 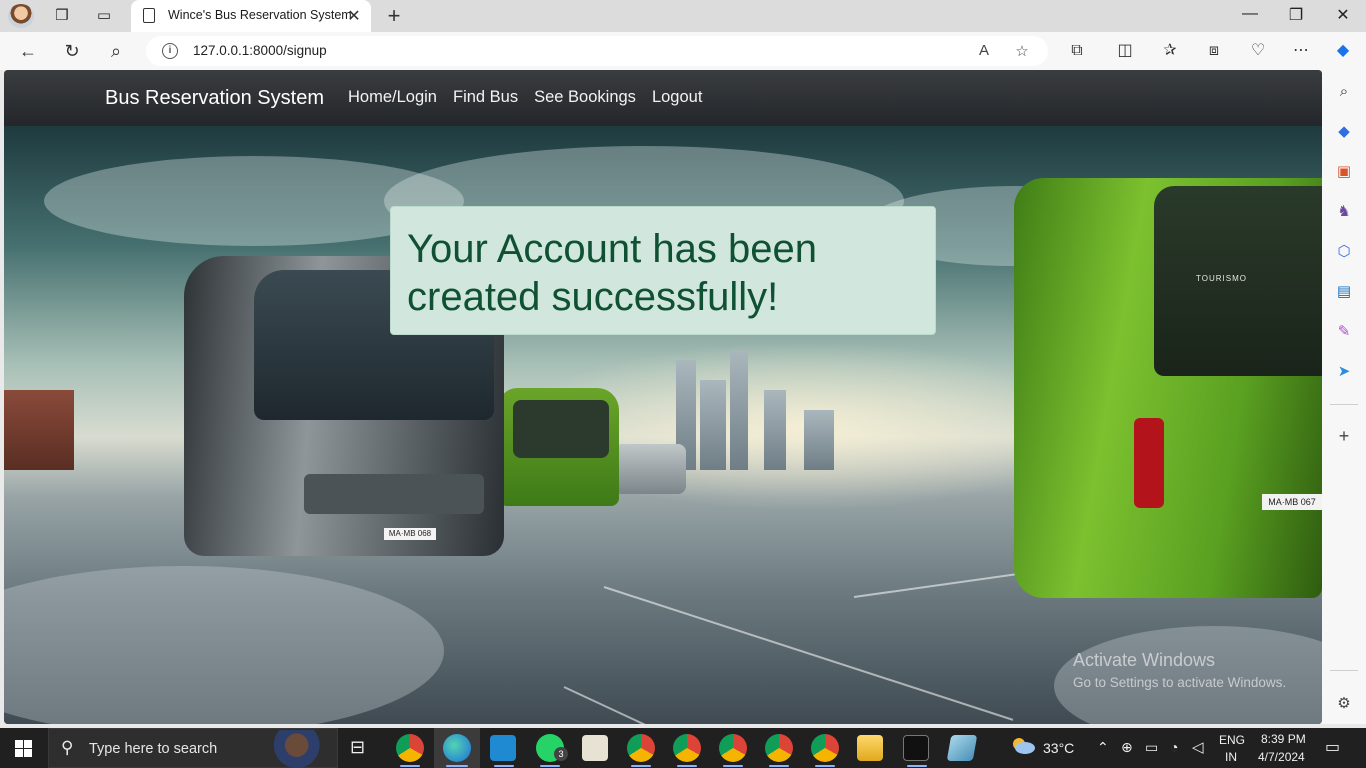 I want to click on outlook-icon: ▤, so click(x=1344, y=292).